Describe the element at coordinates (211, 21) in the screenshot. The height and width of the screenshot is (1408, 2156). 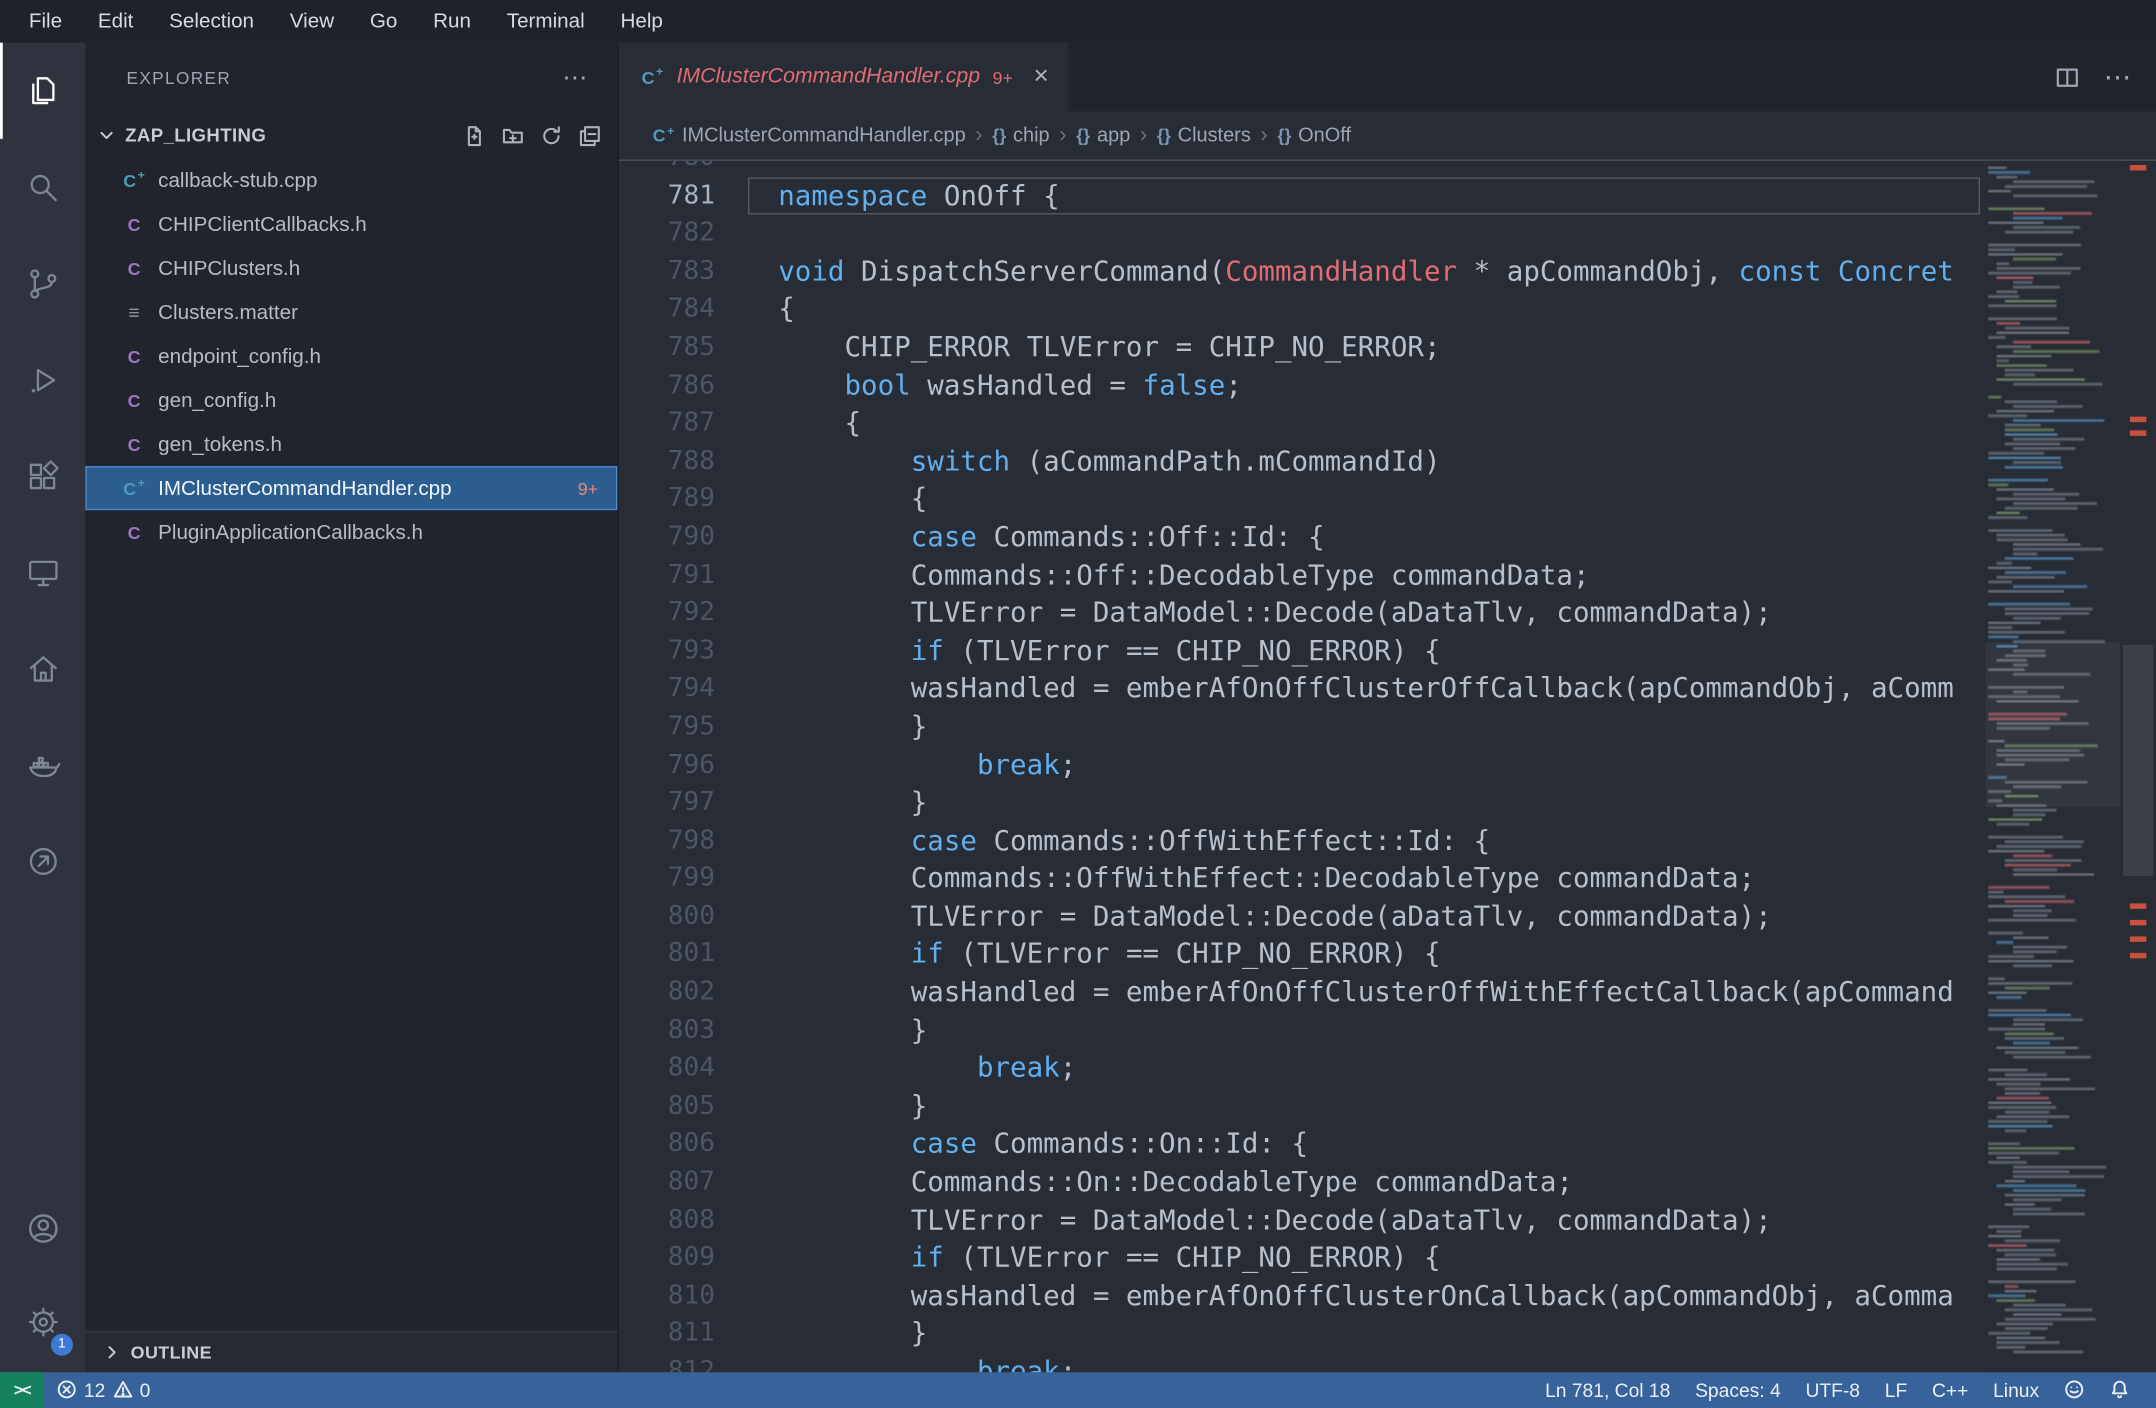
I see `menu-item-selection: Selection` at that location.